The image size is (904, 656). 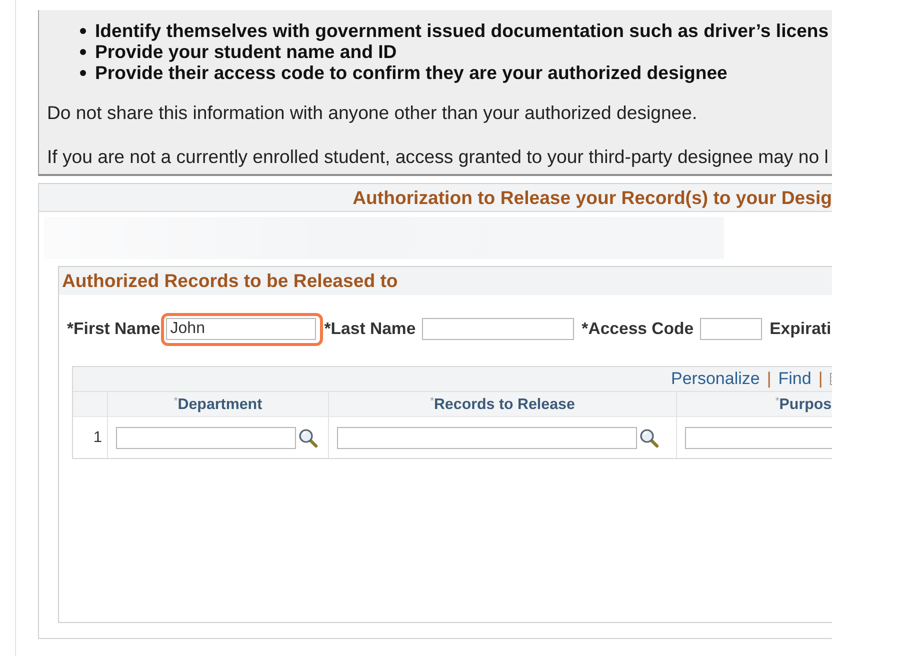 What do you see at coordinates (438, 156) in the screenshot?
I see `notice-text: If you are not a currently enrolled student, access granted to your third-party designee may no l` at bounding box center [438, 156].